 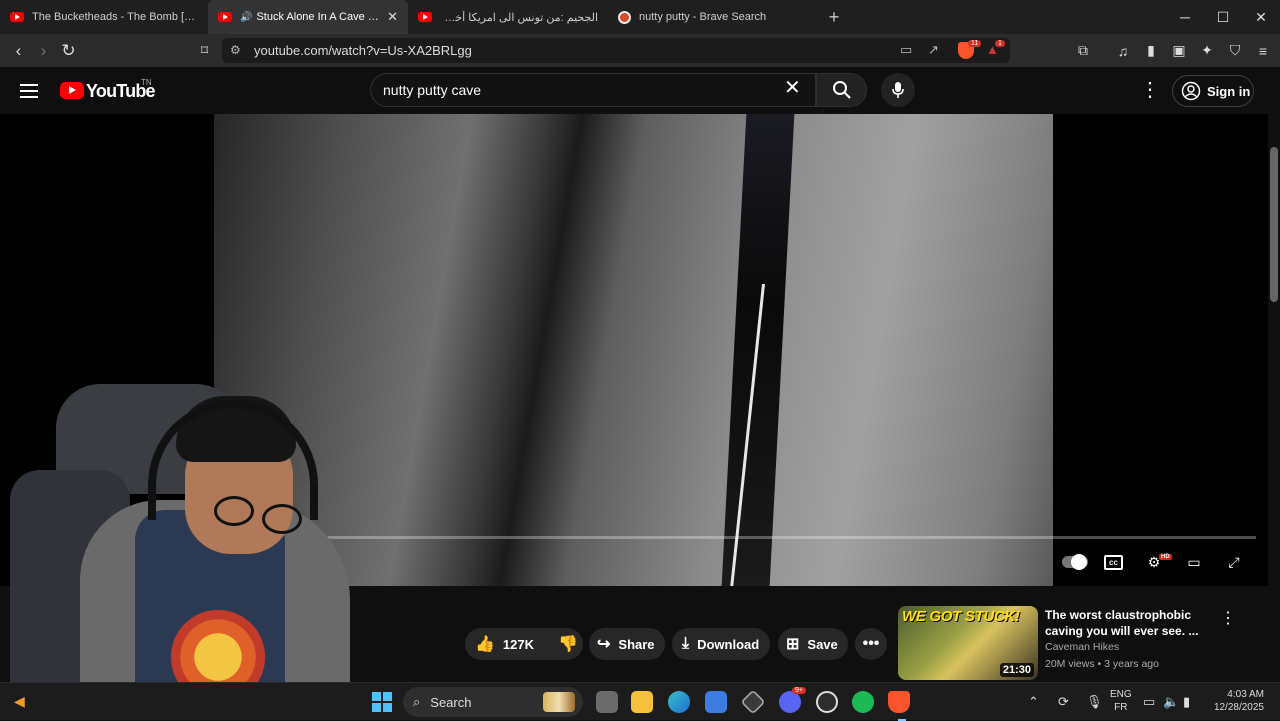 I want to click on page-scrollbar, so click(x=1274, y=374).